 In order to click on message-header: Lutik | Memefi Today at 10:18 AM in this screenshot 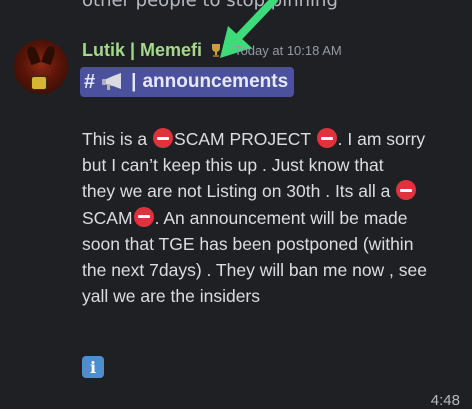, I will do `click(212, 50)`.